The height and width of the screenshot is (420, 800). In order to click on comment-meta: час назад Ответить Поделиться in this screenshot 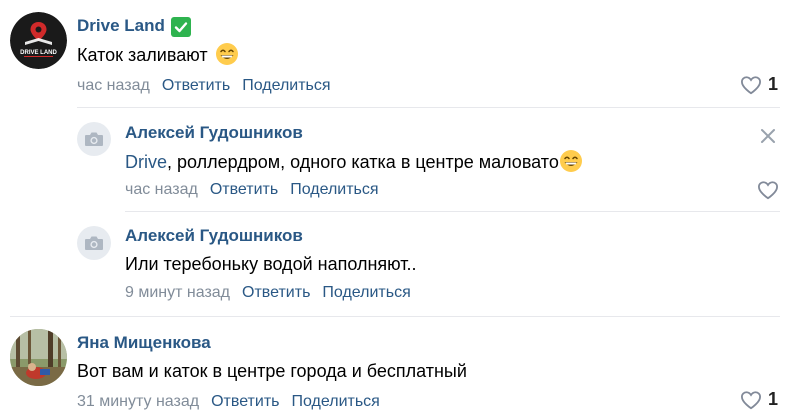, I will do `click(204, 86)`.